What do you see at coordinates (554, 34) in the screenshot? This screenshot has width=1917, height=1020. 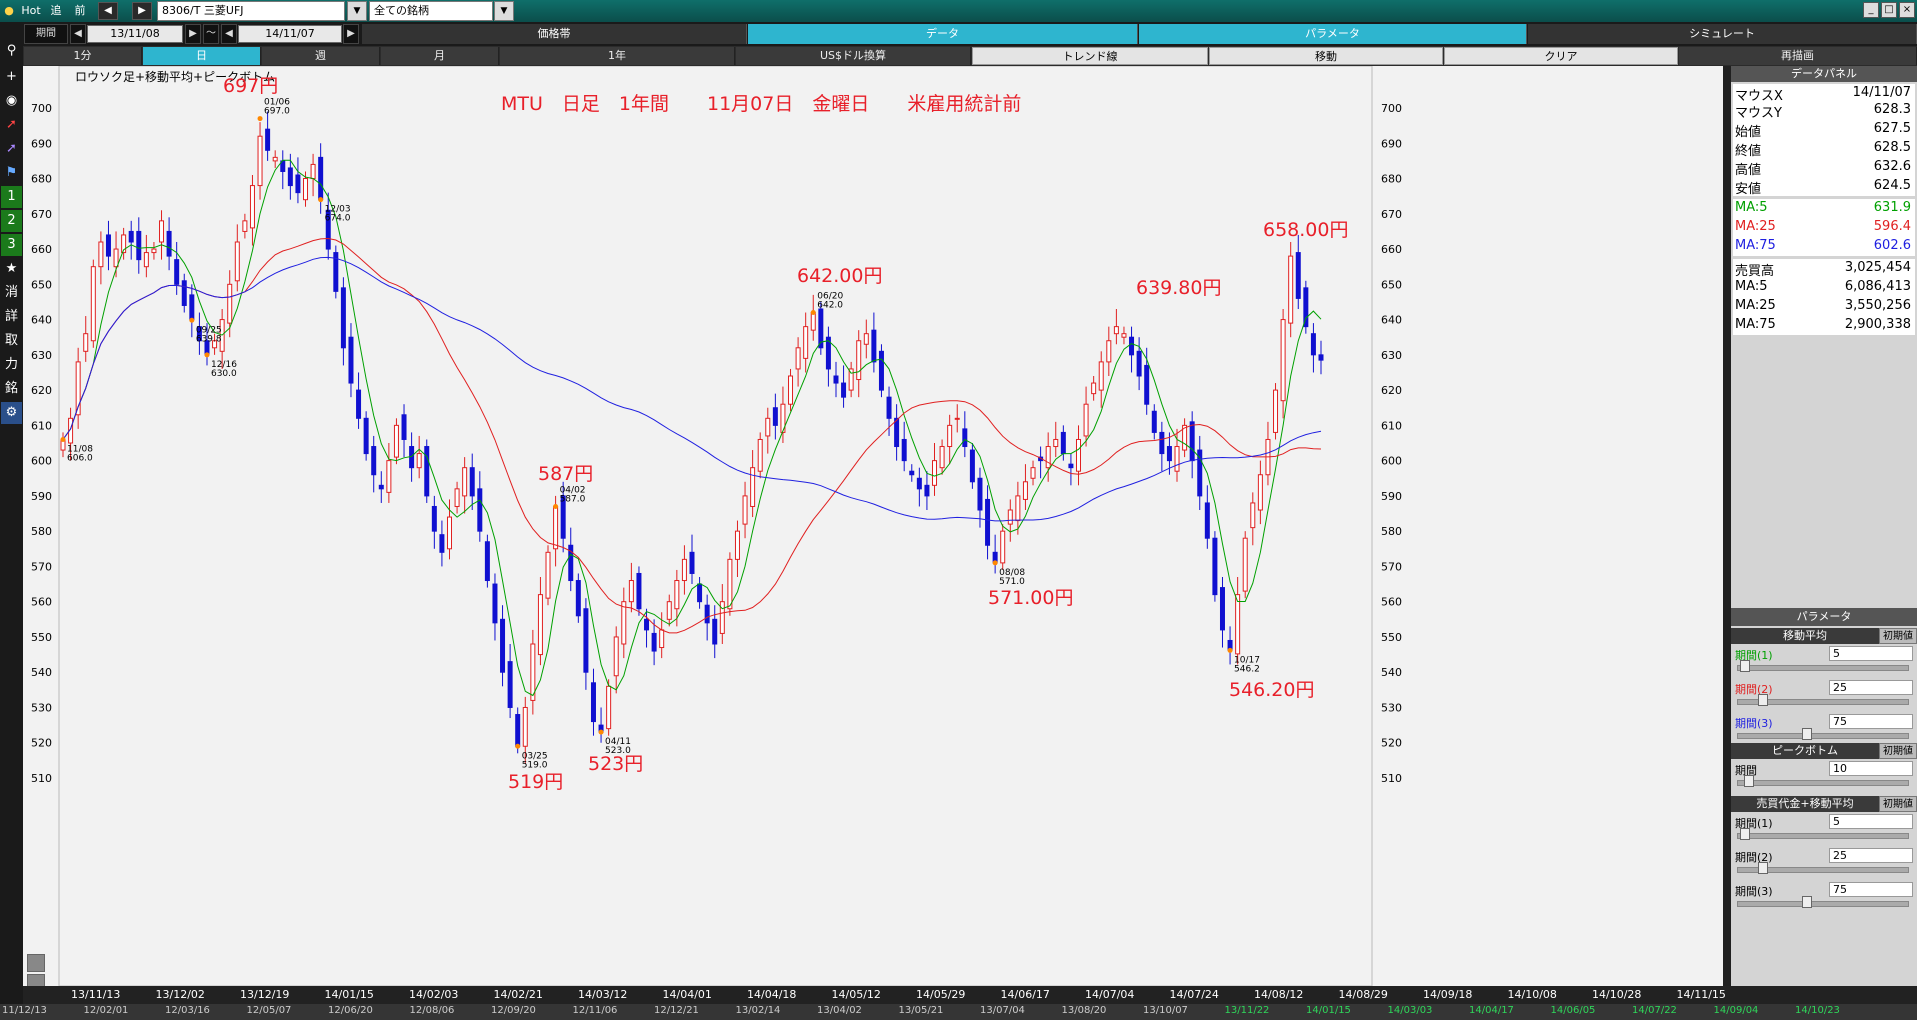 I see `tab-price-band: 価格帯` at bounding box center [554, 34].